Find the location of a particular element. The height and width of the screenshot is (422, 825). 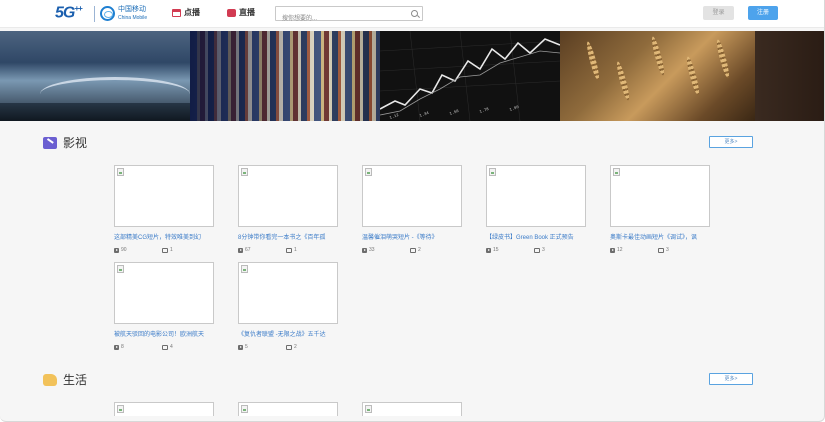

video-meta: 15 3 is located at coordinates (536, 250).